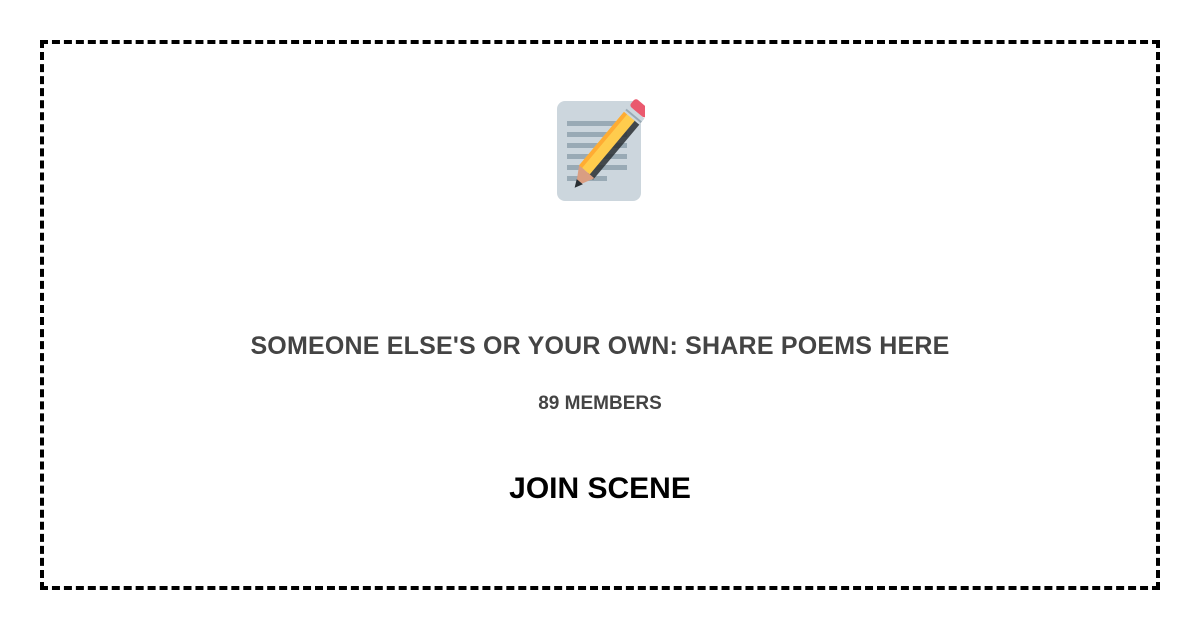  I want to click on memo-pencil-icon, so click(601, 152).